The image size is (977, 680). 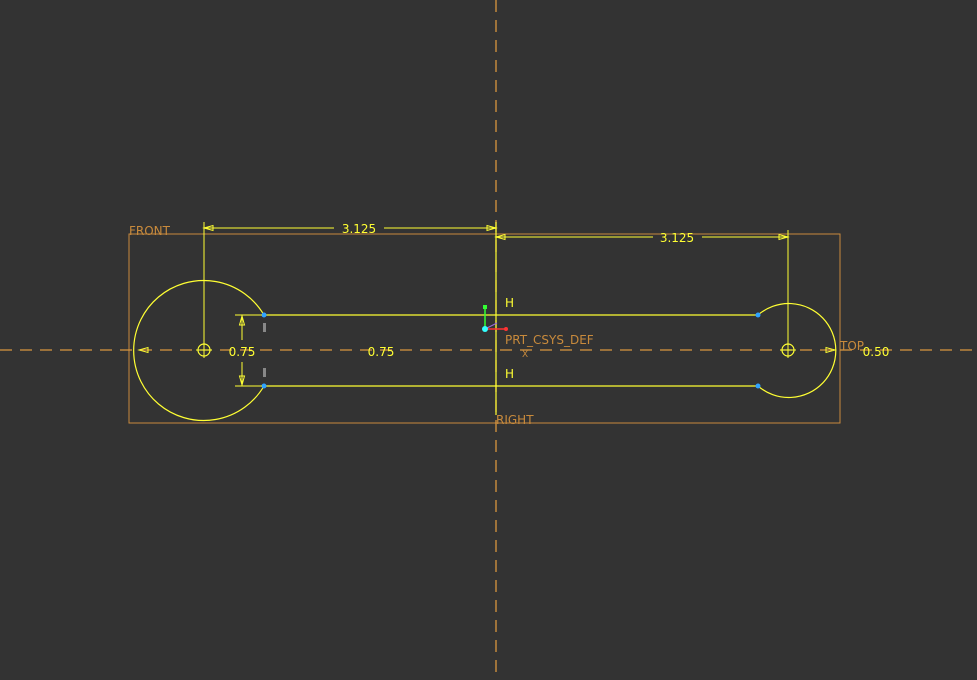 What do you see at coordinates (642, 287) in the screenshot?
I see `dimension-right-span: 3.125` at bounding box center [642, 287].